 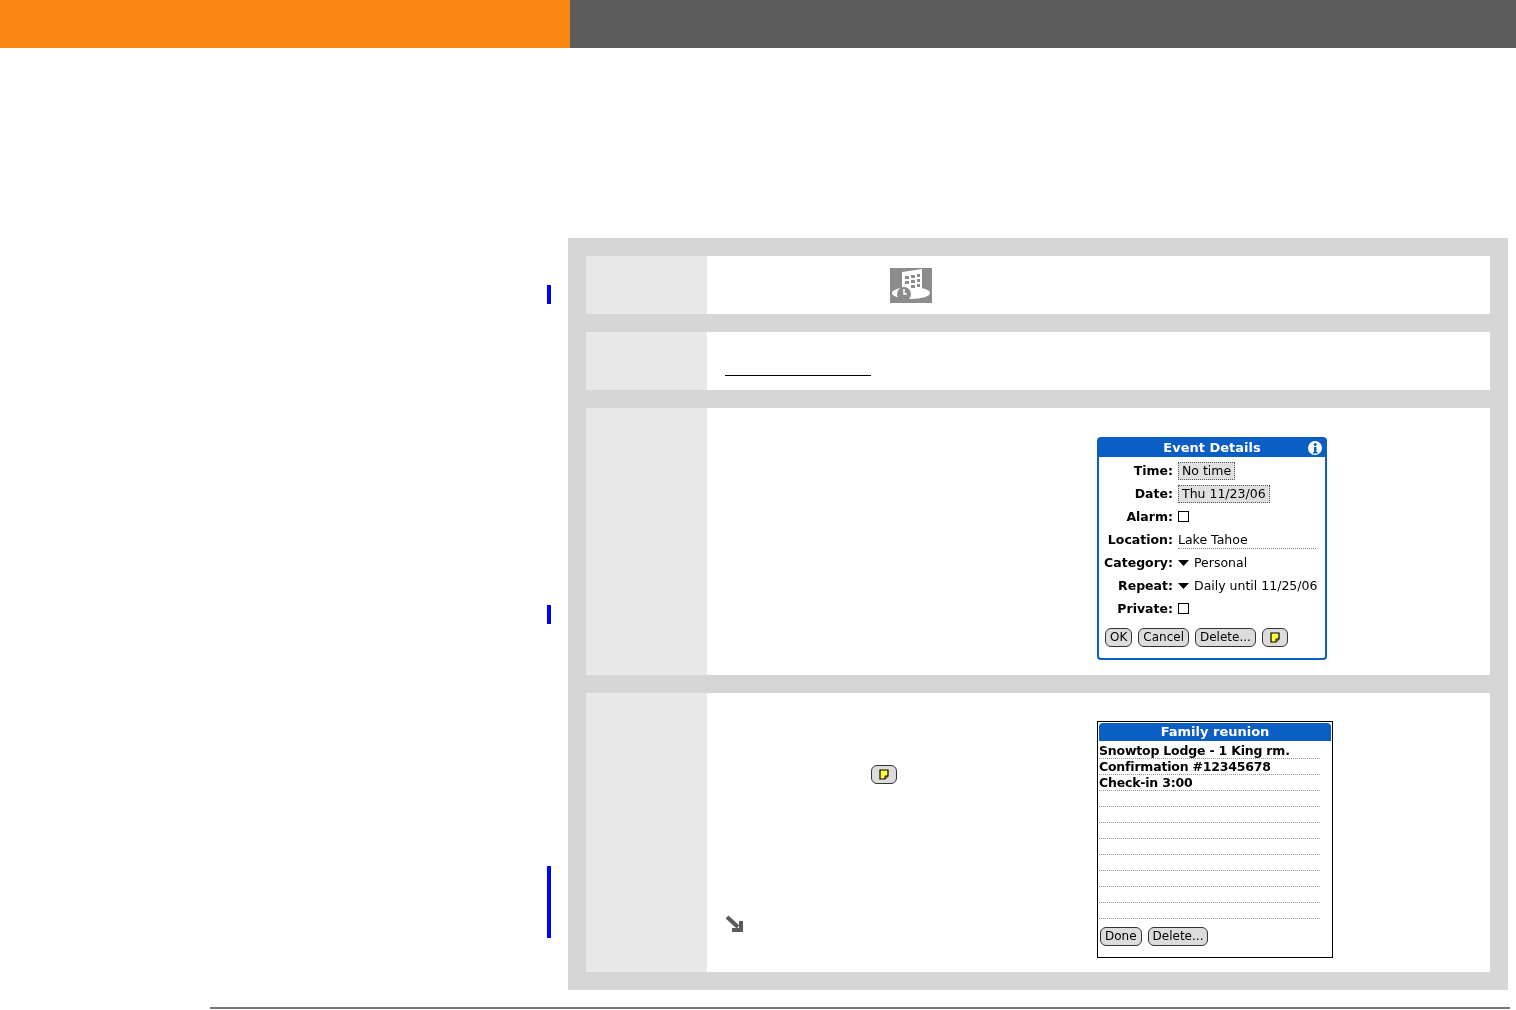 What do you see at coordinates (1119, 637) in the screenshot?
I see `dialog-button: OK` at bounding box center [1119, 637].